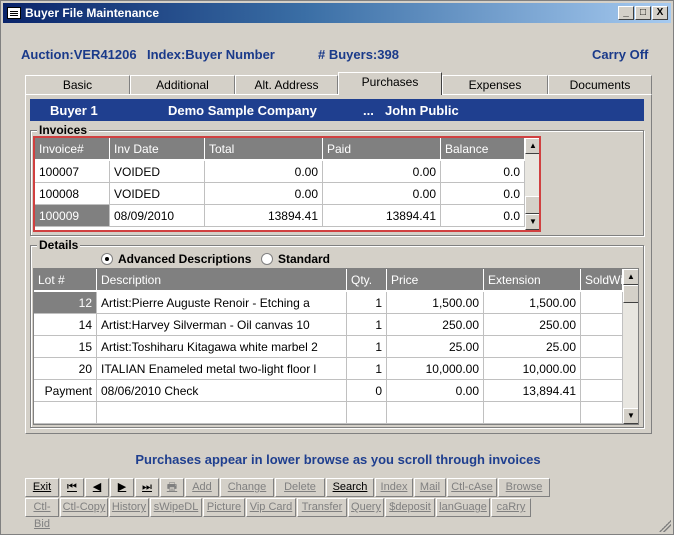 The height and width of the screenshot is (535, 674). I want to click on button-transfer: Transfer, so click(322, 507).